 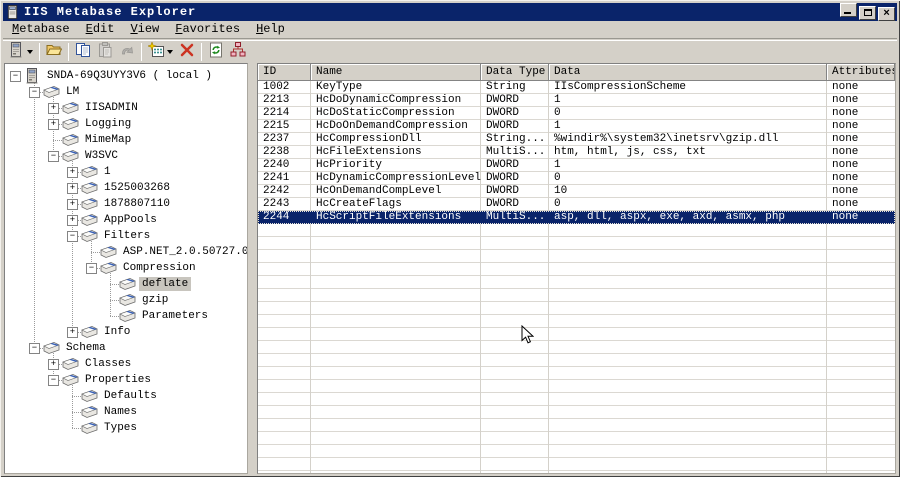 I want to click on table-row: 2240 HcPriority DWORD 1 none, so click(x=576, y=165).